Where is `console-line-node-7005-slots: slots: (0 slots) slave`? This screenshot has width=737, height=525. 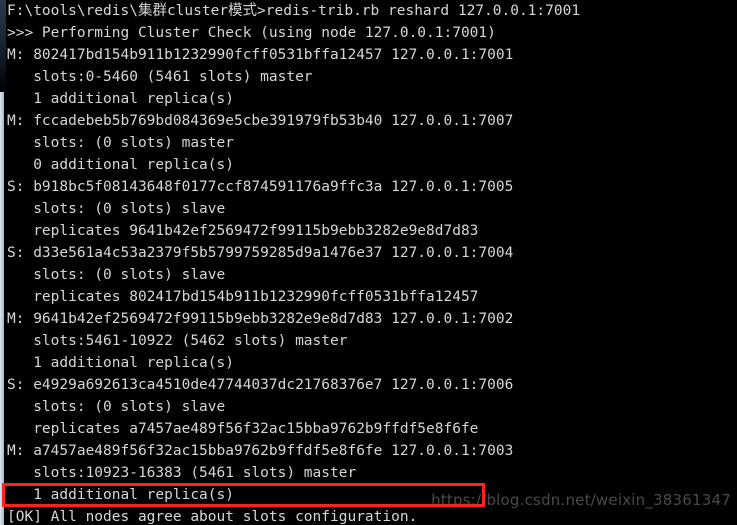 console-line-node-7005-slots: slots: (0 slots) slave is located at coordinates (116, 209).